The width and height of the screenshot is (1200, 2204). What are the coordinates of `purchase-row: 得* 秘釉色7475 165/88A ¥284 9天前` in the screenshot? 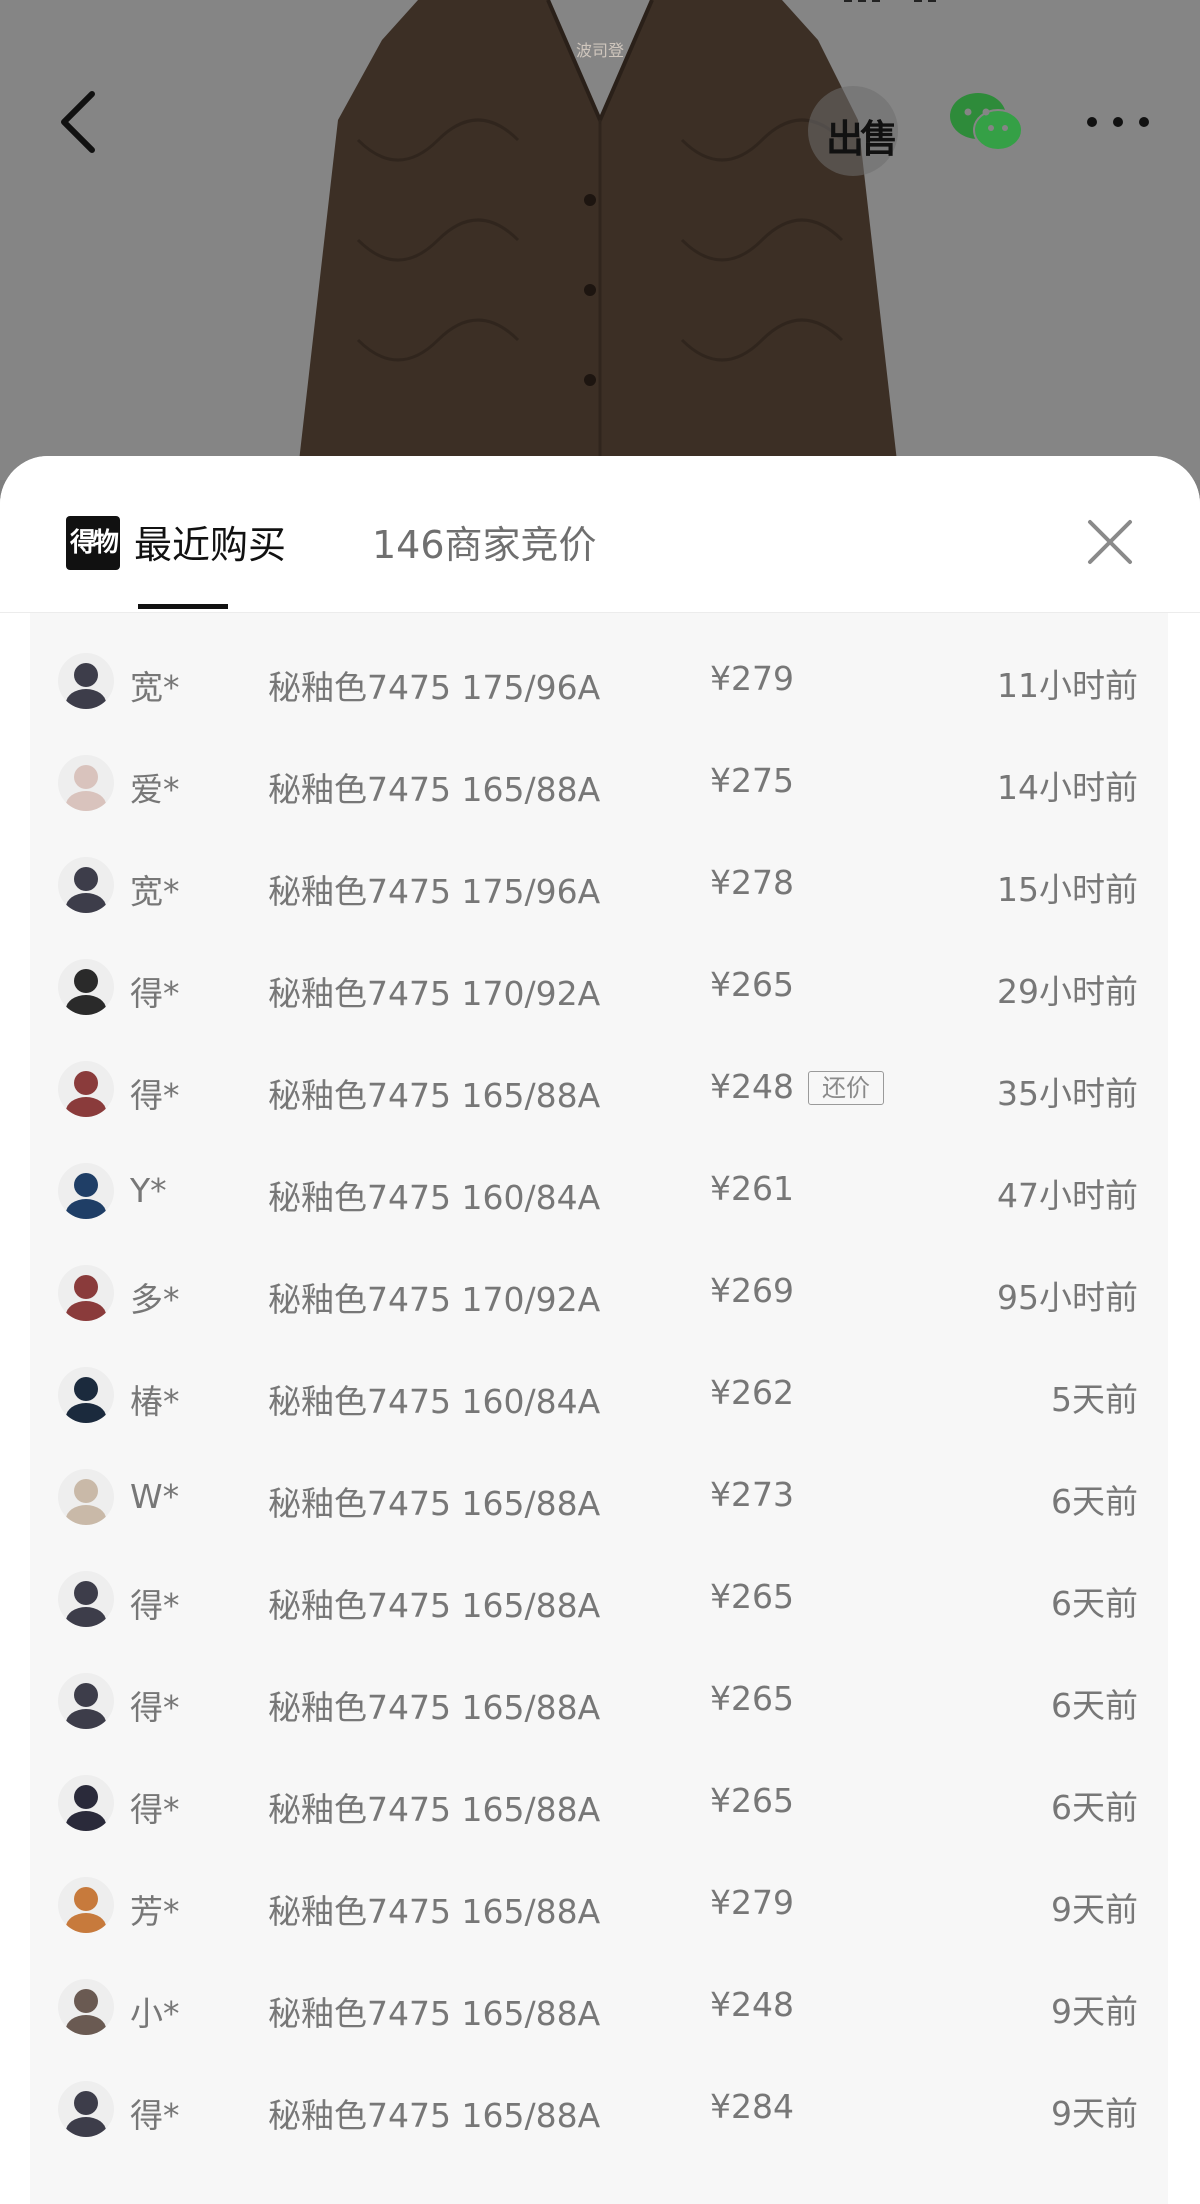 It's located at (599, 2110).